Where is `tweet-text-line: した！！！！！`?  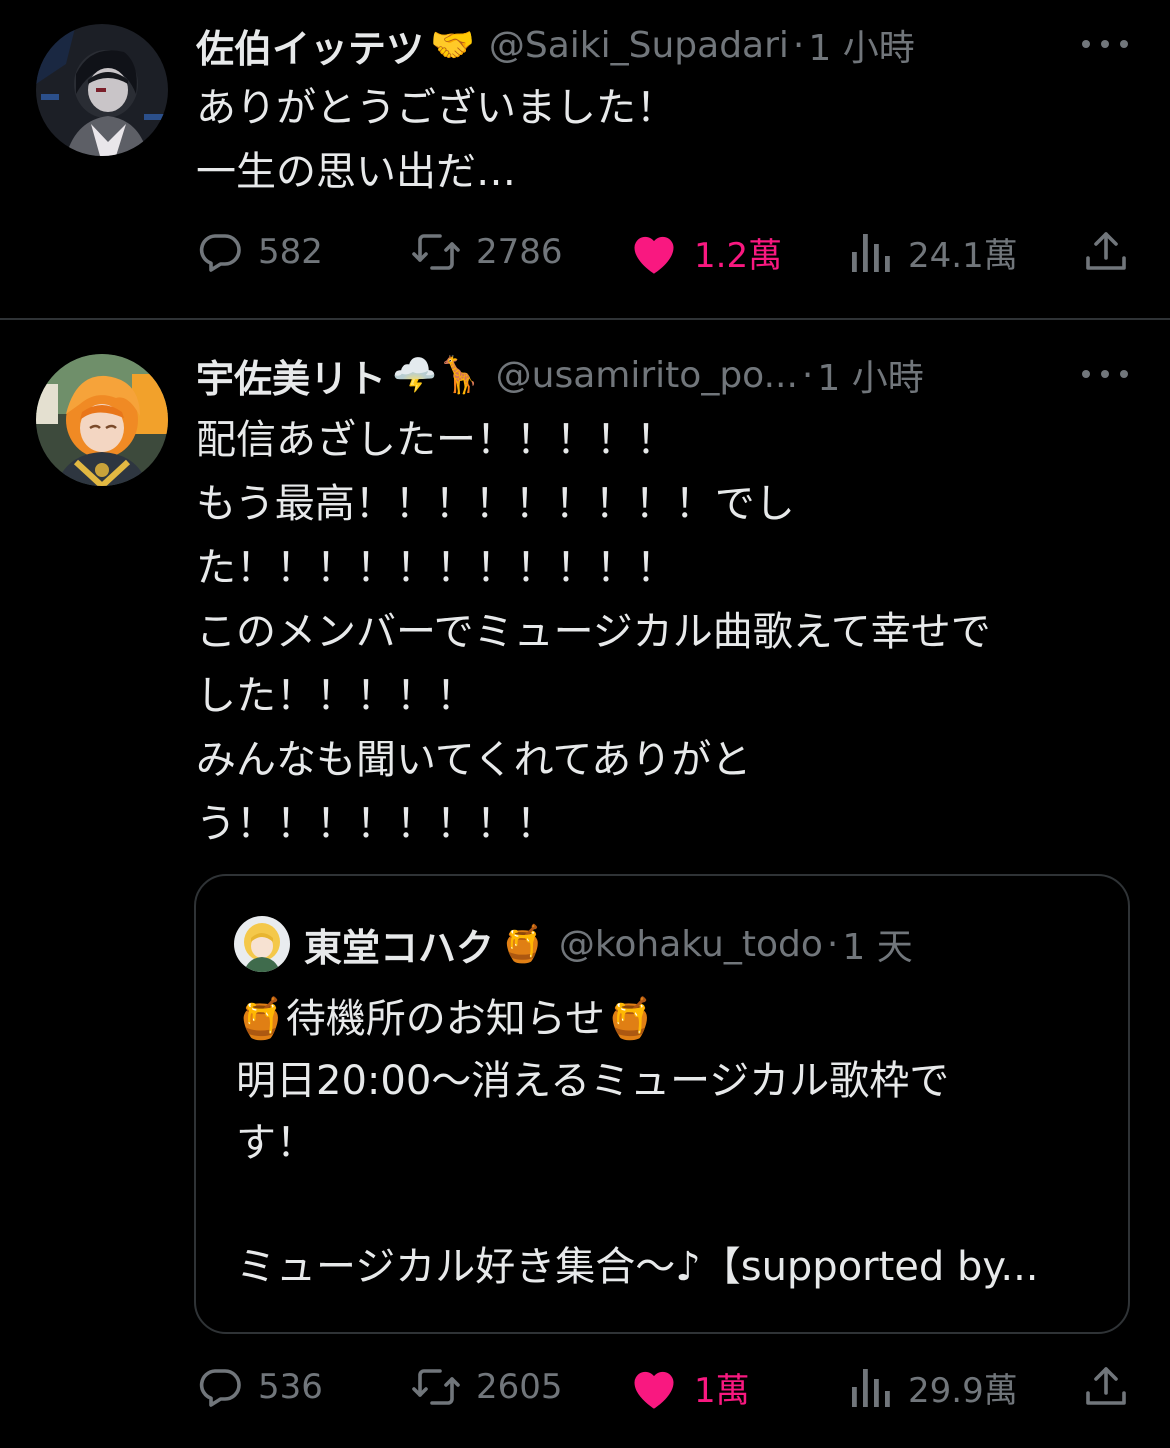
tweet-text-line: した！！！！！ is located at coordinates (336, 696).